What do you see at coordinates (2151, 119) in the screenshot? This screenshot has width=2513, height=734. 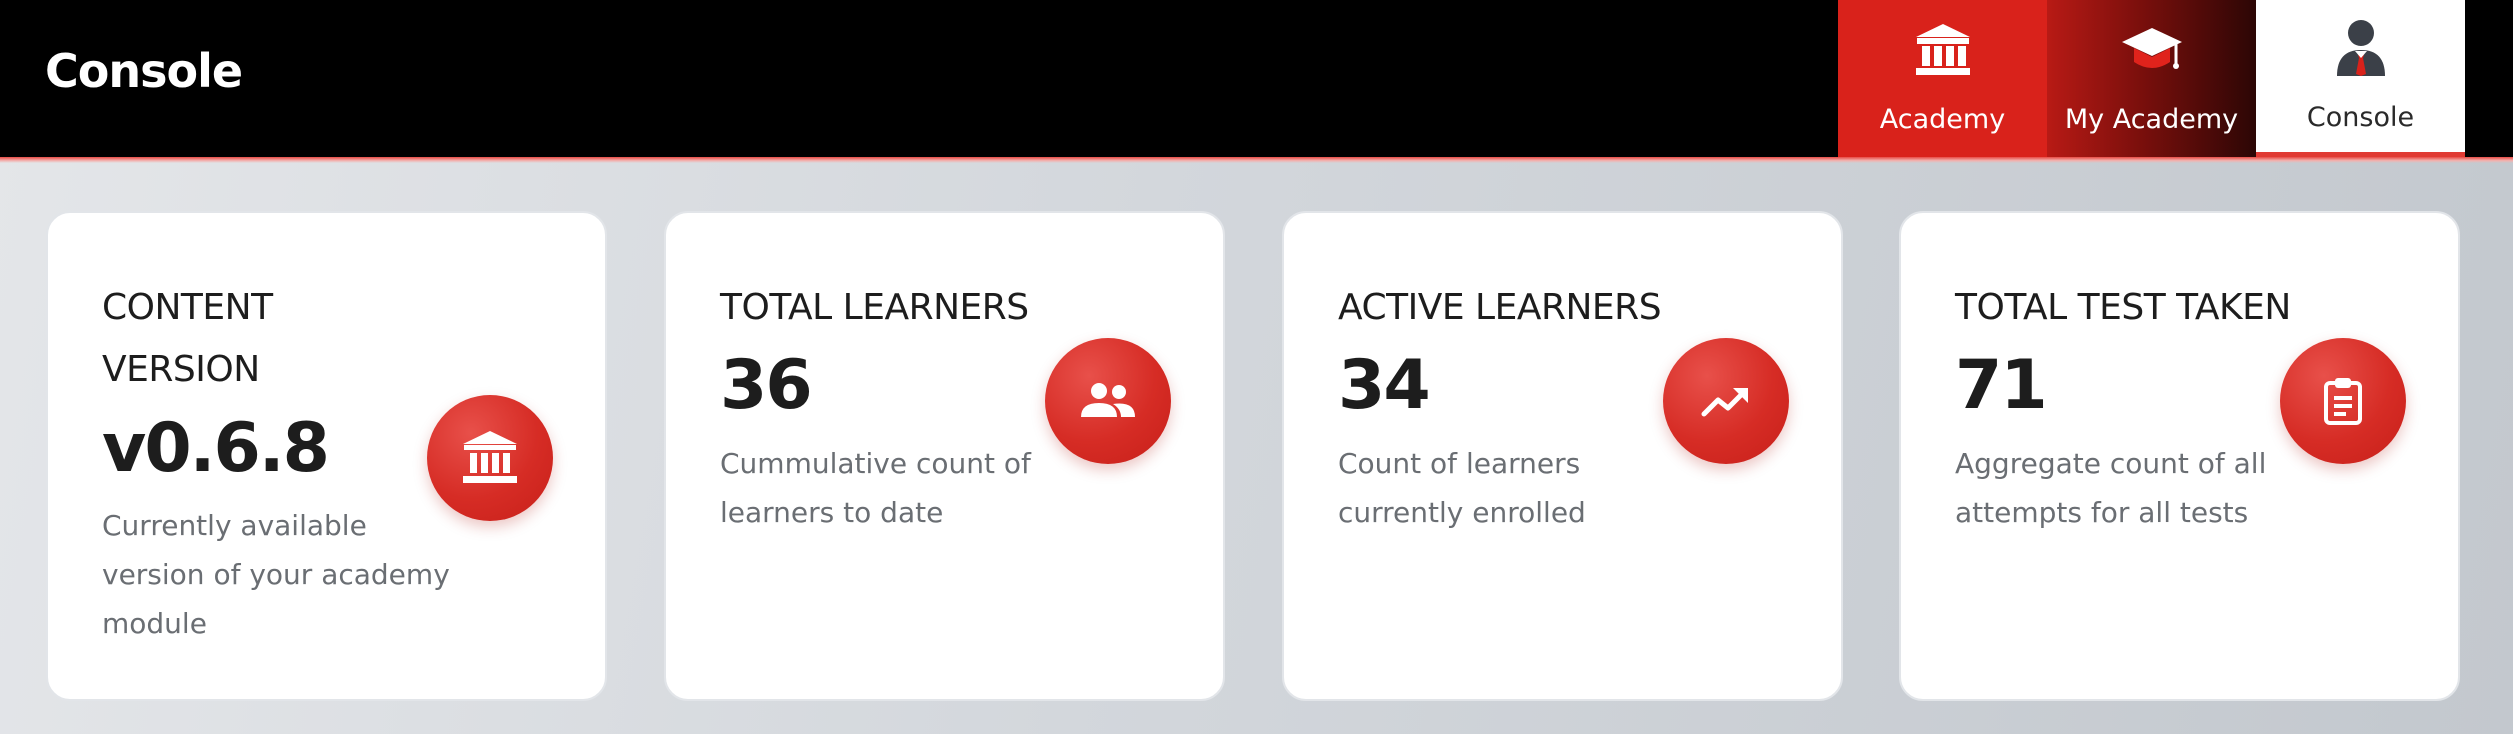 I see `nav-tab-my-academy-label: My Academy` at bounding box center [2151, 119].